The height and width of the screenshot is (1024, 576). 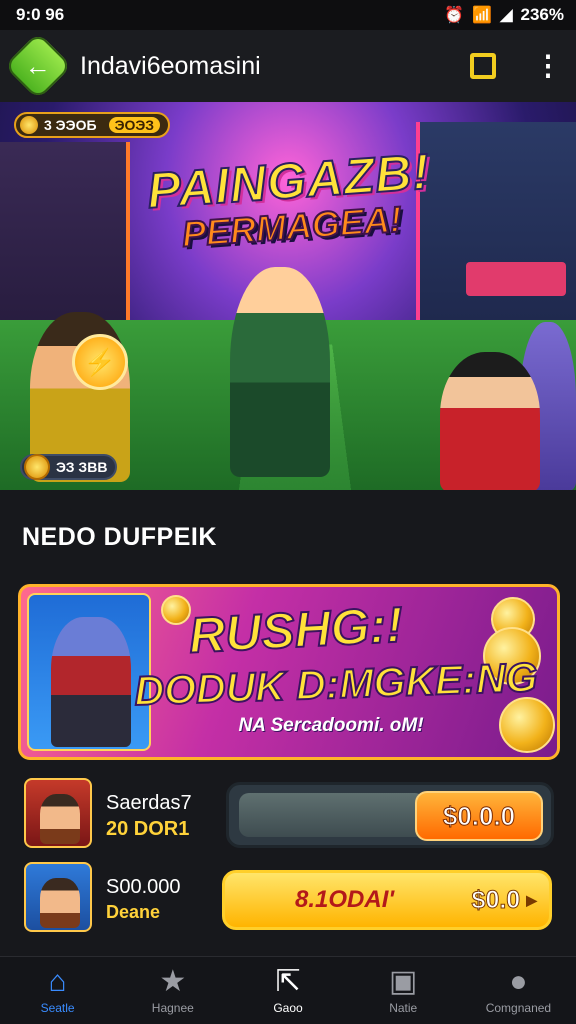 What do you see at coordinates (57, 1007) in the screenshot?
I see `nav-label: Seatle` at bounding box center [57, 1007].